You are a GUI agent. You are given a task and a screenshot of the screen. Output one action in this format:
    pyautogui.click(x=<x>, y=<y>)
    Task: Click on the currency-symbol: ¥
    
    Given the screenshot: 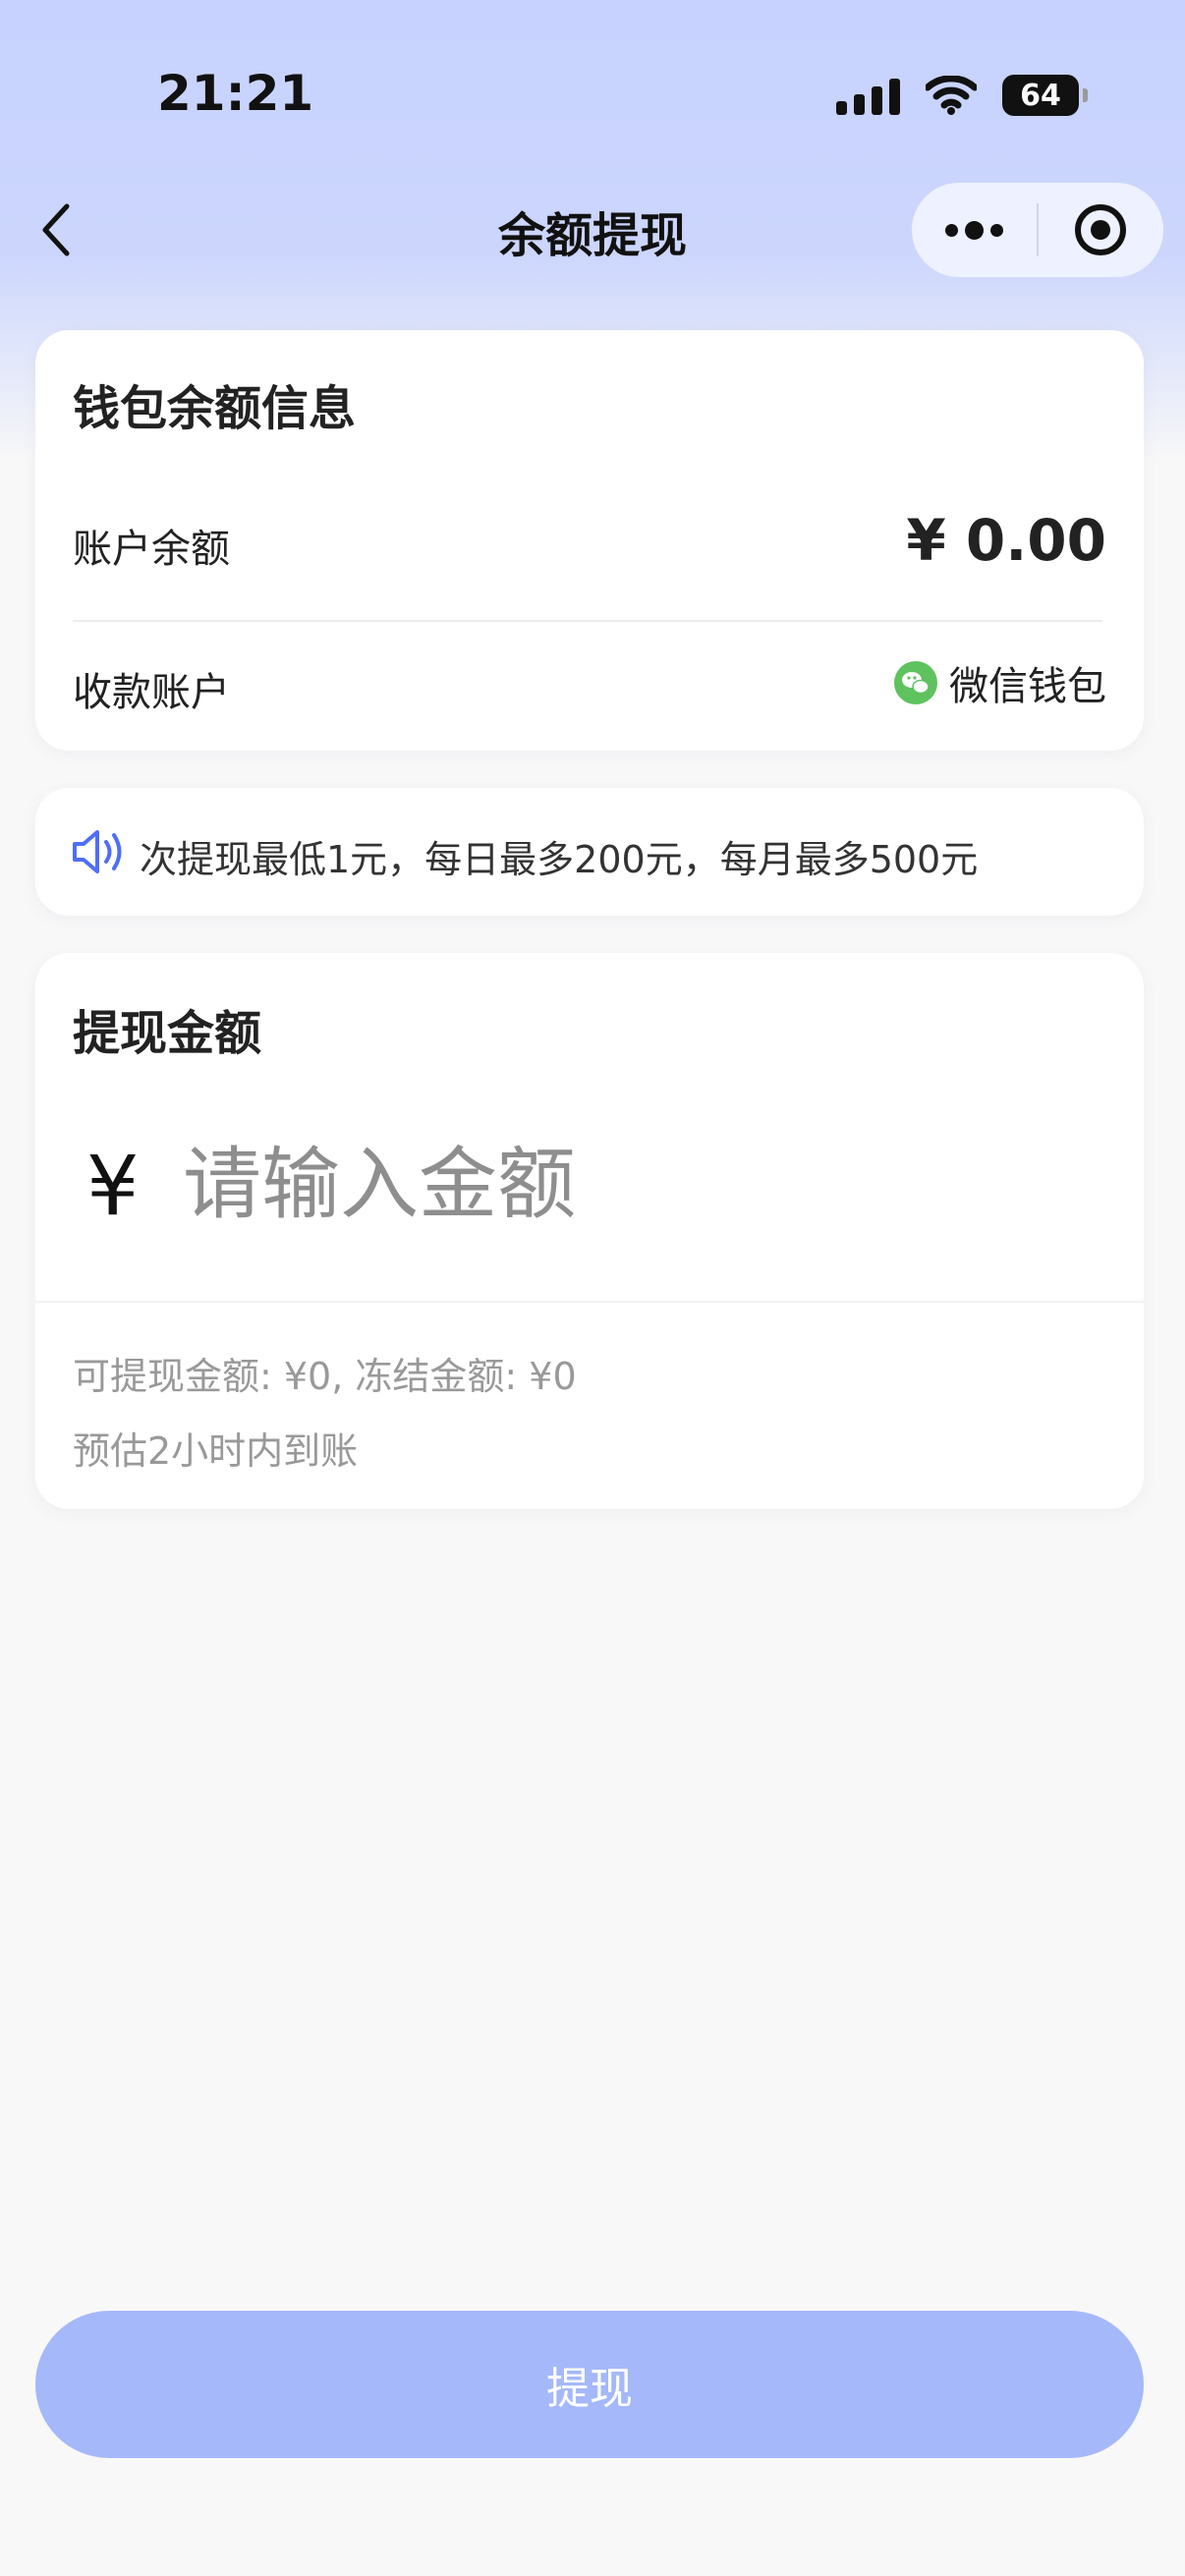 What is the action you would take?
    pyautogui.click(x=113, y=1186)
    